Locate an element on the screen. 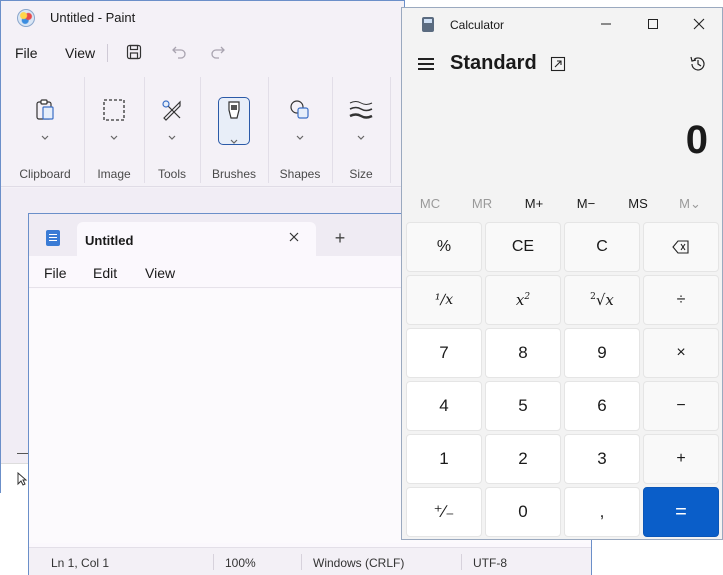 Image resolution: width=723 pixels, height=575 pixels. memory-row: MC MR M+ M− MS M⌄ is located at coordinates (562, 202).